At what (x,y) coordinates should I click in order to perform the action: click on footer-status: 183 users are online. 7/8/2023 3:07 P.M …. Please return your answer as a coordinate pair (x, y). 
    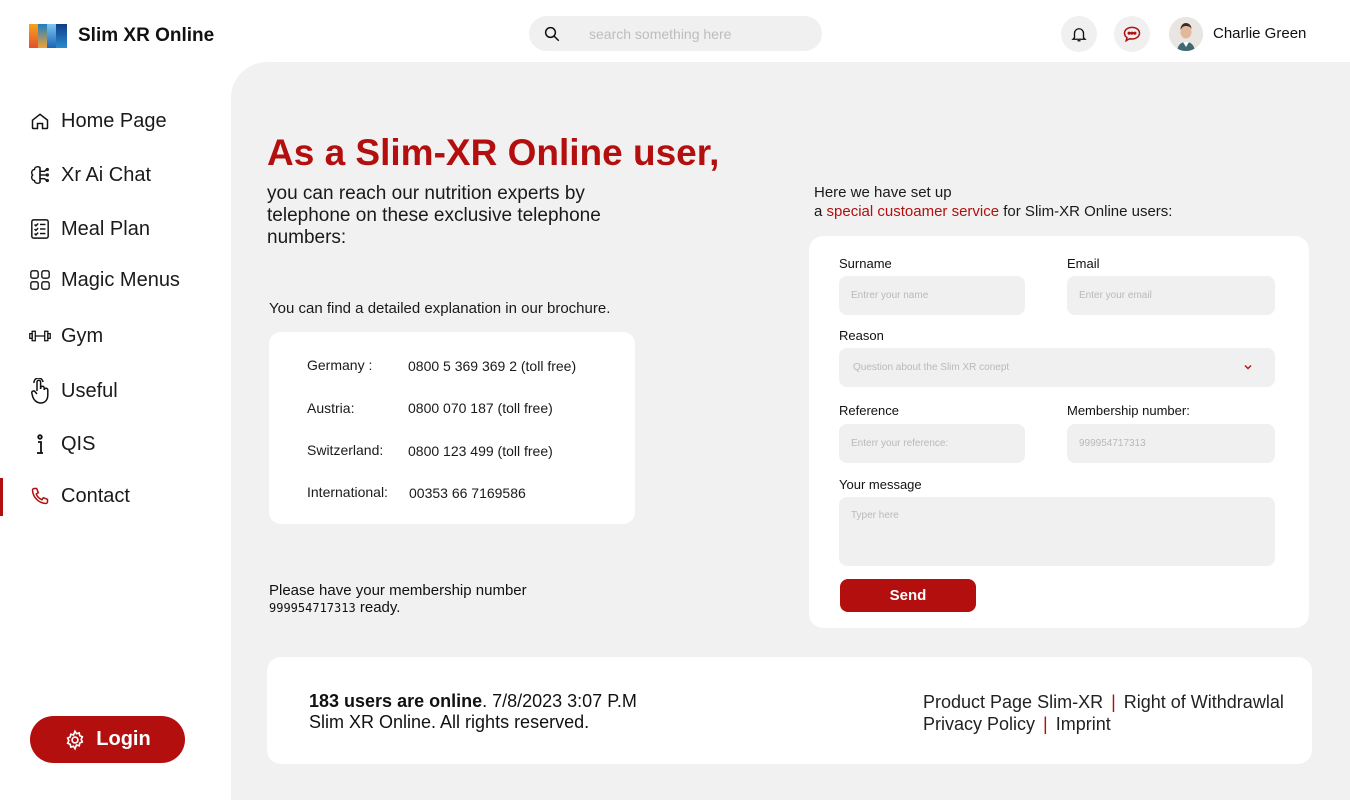
    Looking at the image, I should click on (473, 712).